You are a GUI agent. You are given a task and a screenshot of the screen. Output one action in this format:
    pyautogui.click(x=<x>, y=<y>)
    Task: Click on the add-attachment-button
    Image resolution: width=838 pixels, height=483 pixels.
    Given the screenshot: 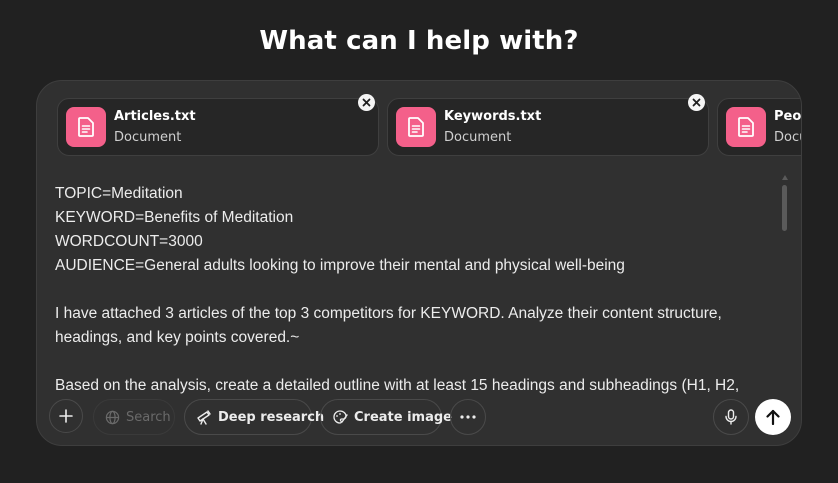 What is the action you would take?
    pyautogui.click(x=66, y=416)
    